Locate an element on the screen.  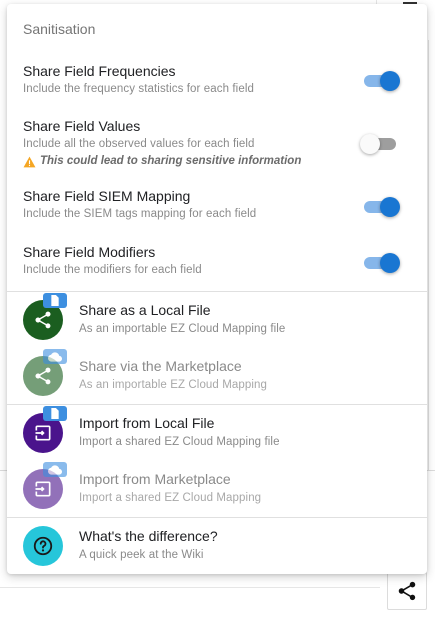
toggle-share-field-frequencies is located at coordinates (380, 81).